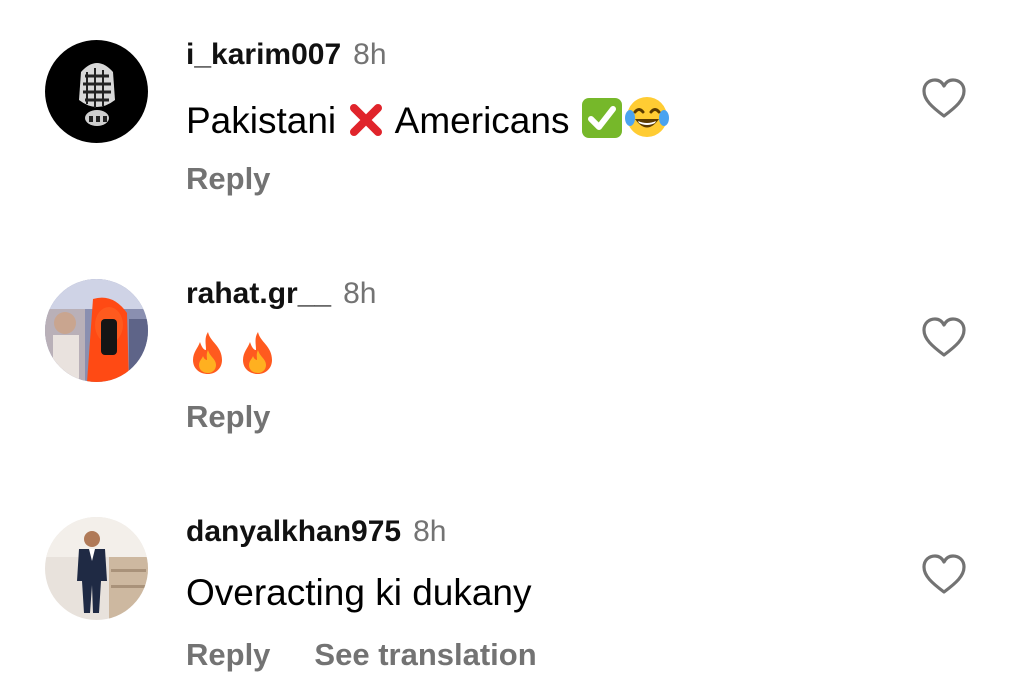  What do you see at coordinates (293, 531) in the screenshot?
I see `username: danyalkhan975` at bounding box center [293, 531].